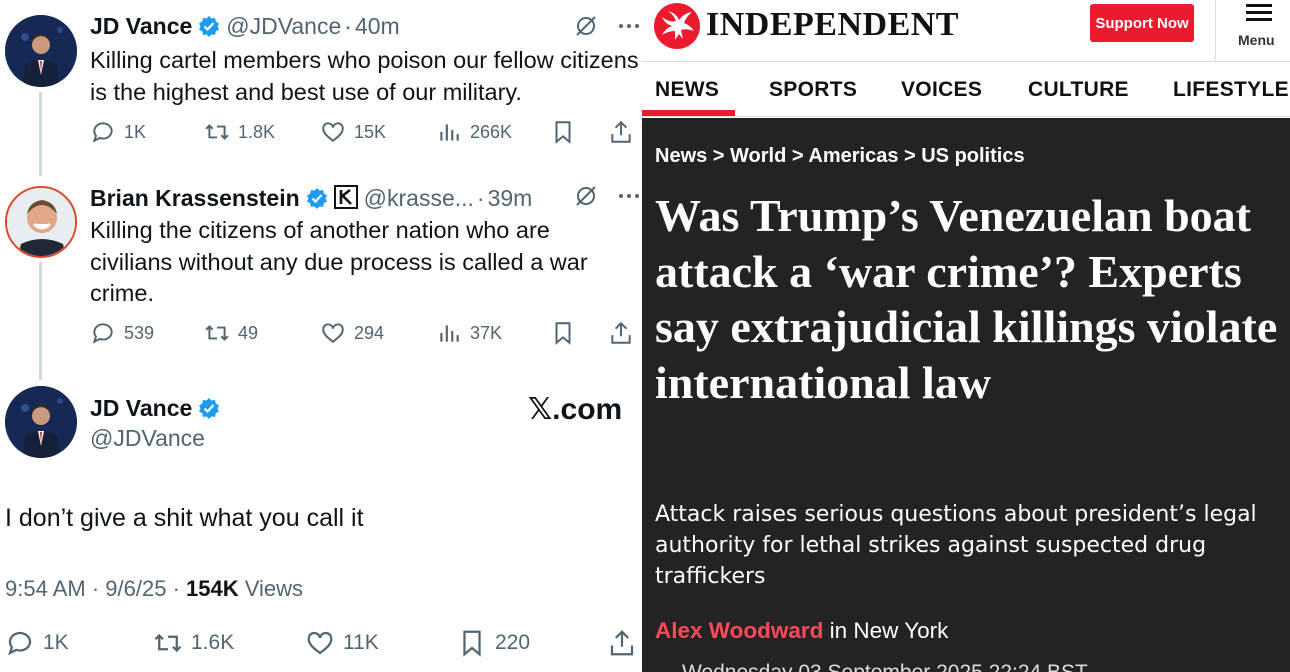 The height and width of the screenshot is (672, 1290). I want to click on views-count: 266K, so click(491, 131).